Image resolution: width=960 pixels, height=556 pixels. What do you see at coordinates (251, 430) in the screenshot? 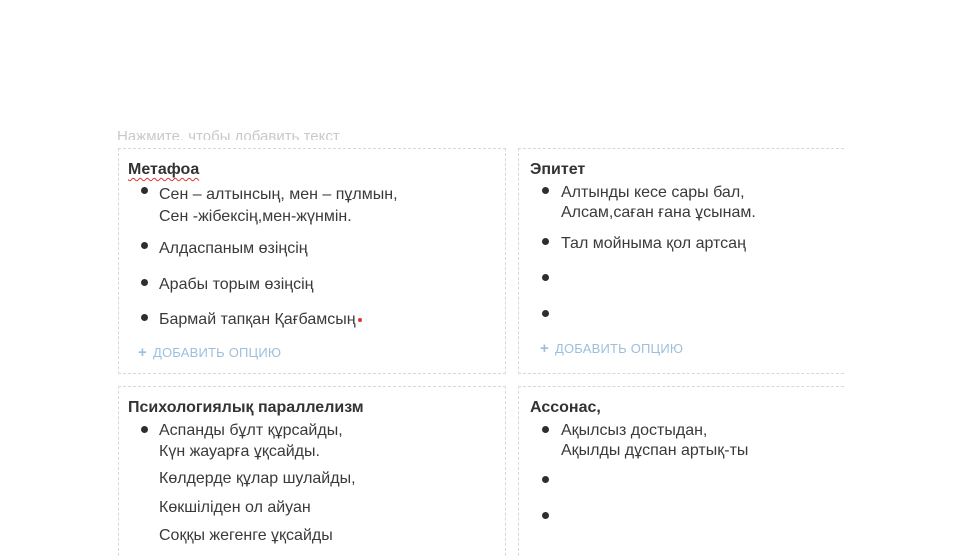
I see `parallelism-item-1: Аспанды бұлт құрсайды,` at bounding box center [251, 430].